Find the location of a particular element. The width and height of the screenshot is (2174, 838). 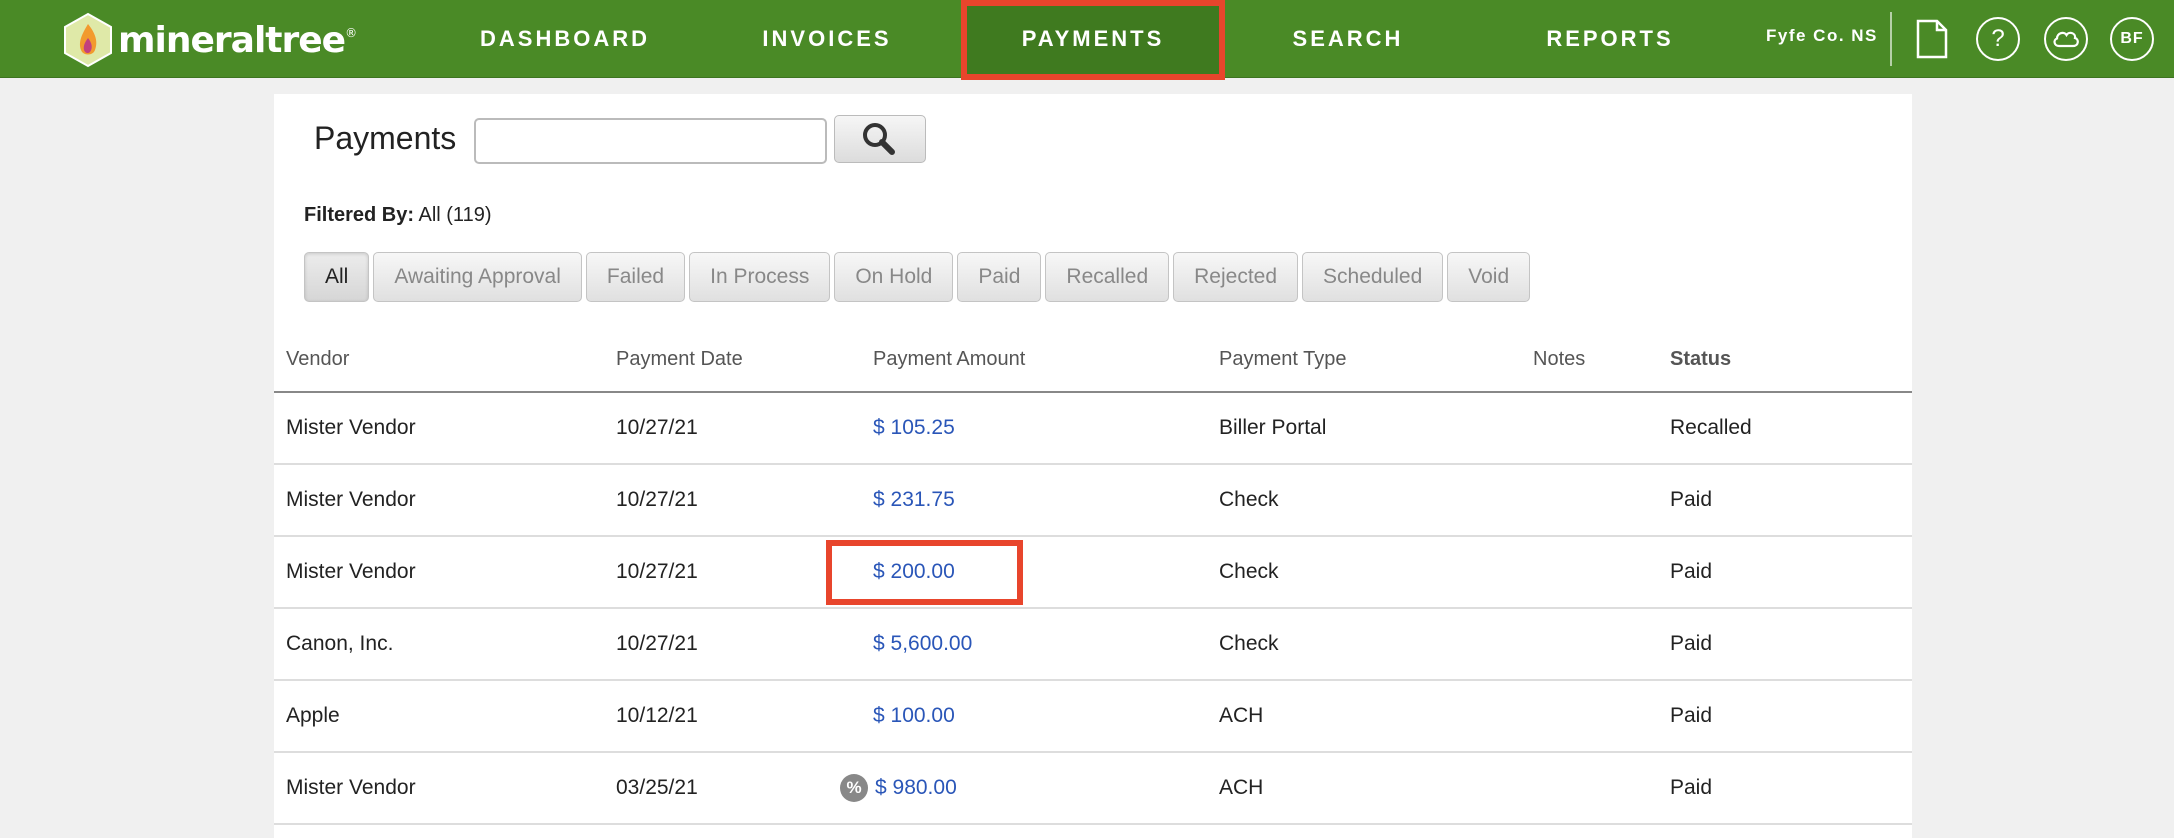

payments-search-input is located at coordinates (650, 141).